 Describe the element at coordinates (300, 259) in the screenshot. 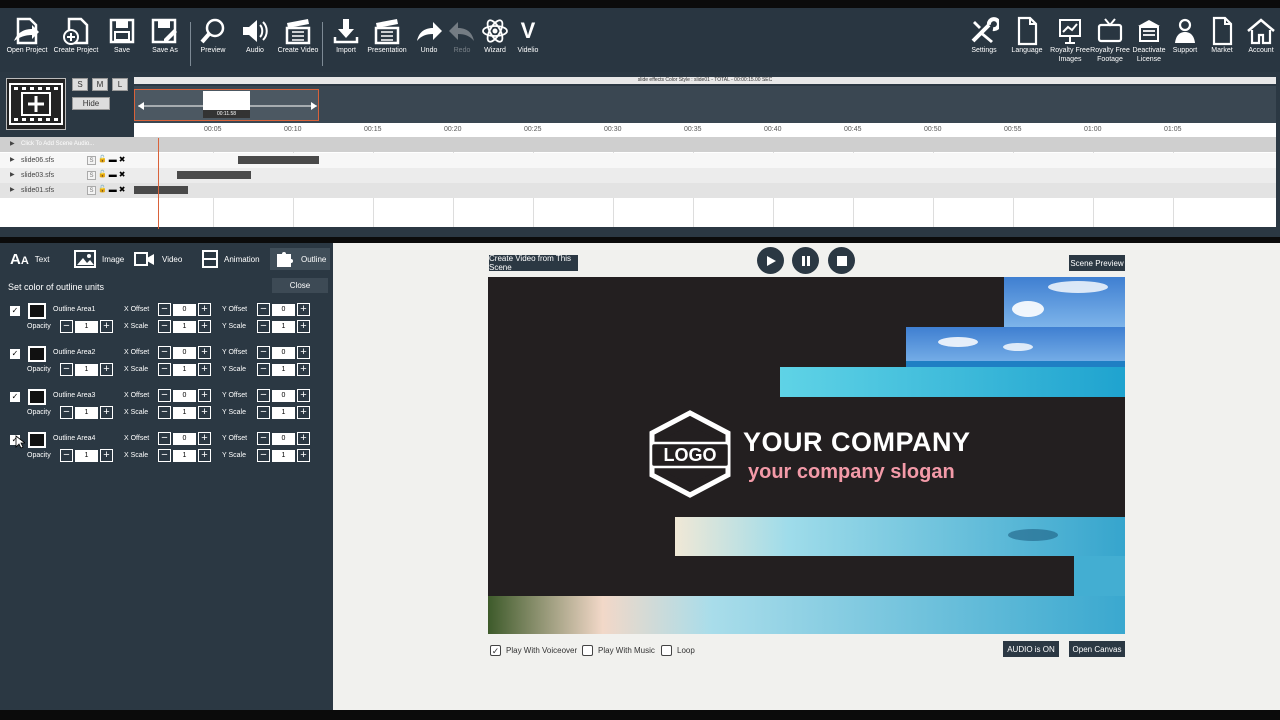

I see `tab-outline: Outline` at that location.